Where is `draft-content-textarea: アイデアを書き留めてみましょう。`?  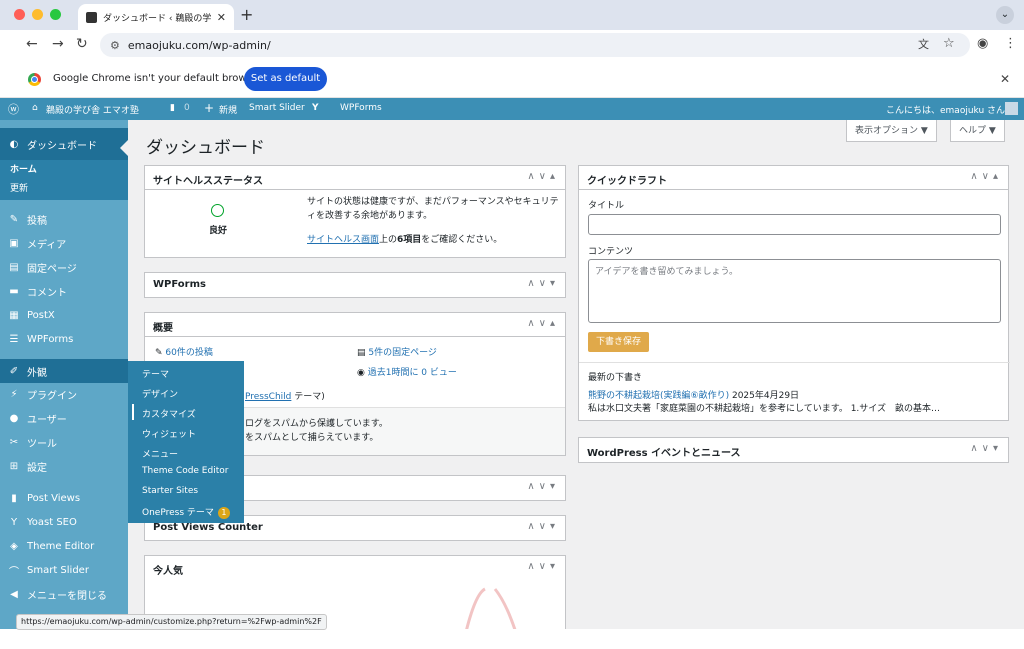 draft-content-textarea: アイデアを書き留めてみましょう。 is located at coordinates (794, 291).